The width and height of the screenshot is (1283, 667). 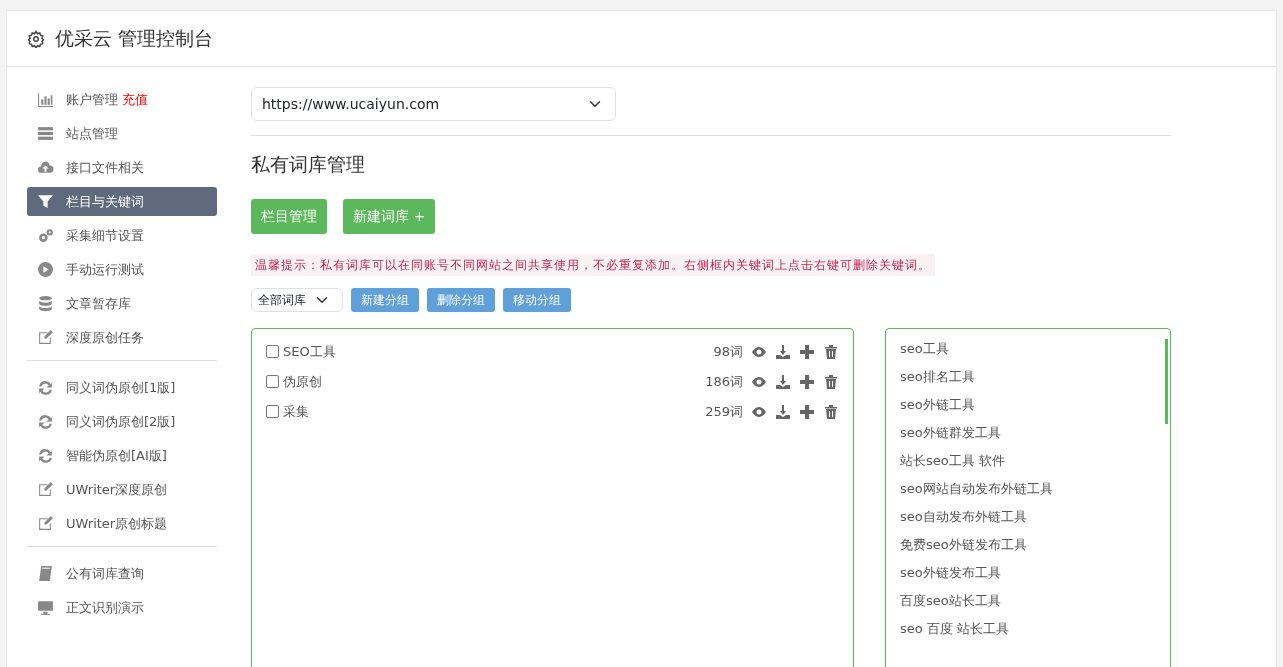 I want to click on keyword-item: 百度seo站长工具, so click(x=1028, y=600).